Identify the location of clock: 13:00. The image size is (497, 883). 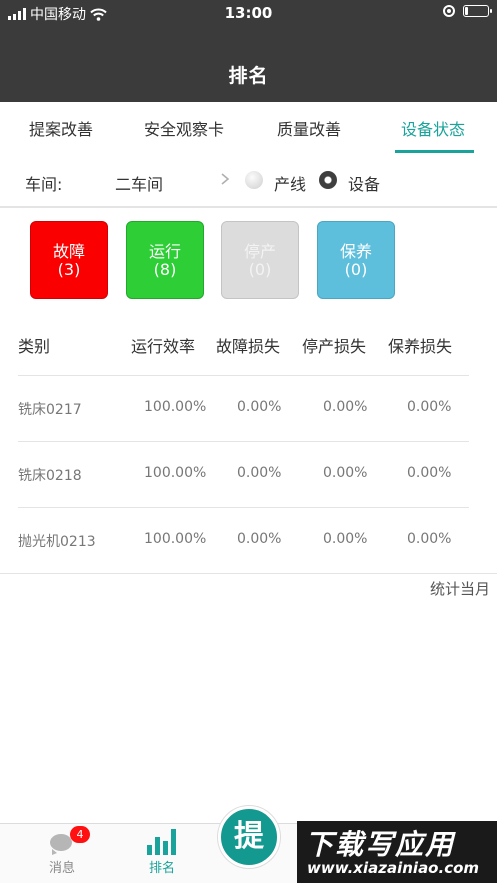
(248, 13).